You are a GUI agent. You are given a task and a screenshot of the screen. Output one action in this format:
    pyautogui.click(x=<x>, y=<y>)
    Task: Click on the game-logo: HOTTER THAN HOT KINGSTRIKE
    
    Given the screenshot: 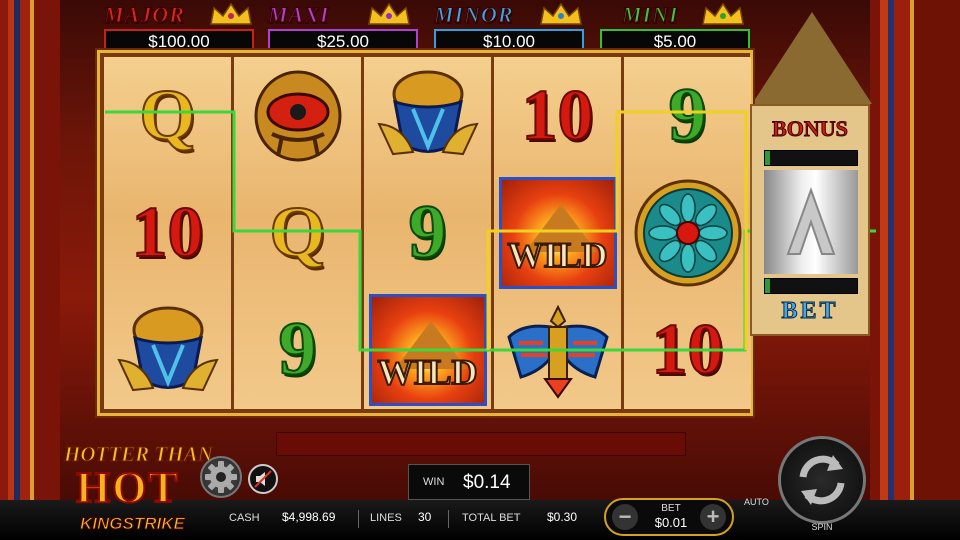 What is the action you would take?
    pyautogui.click(x=133, y=482)
    